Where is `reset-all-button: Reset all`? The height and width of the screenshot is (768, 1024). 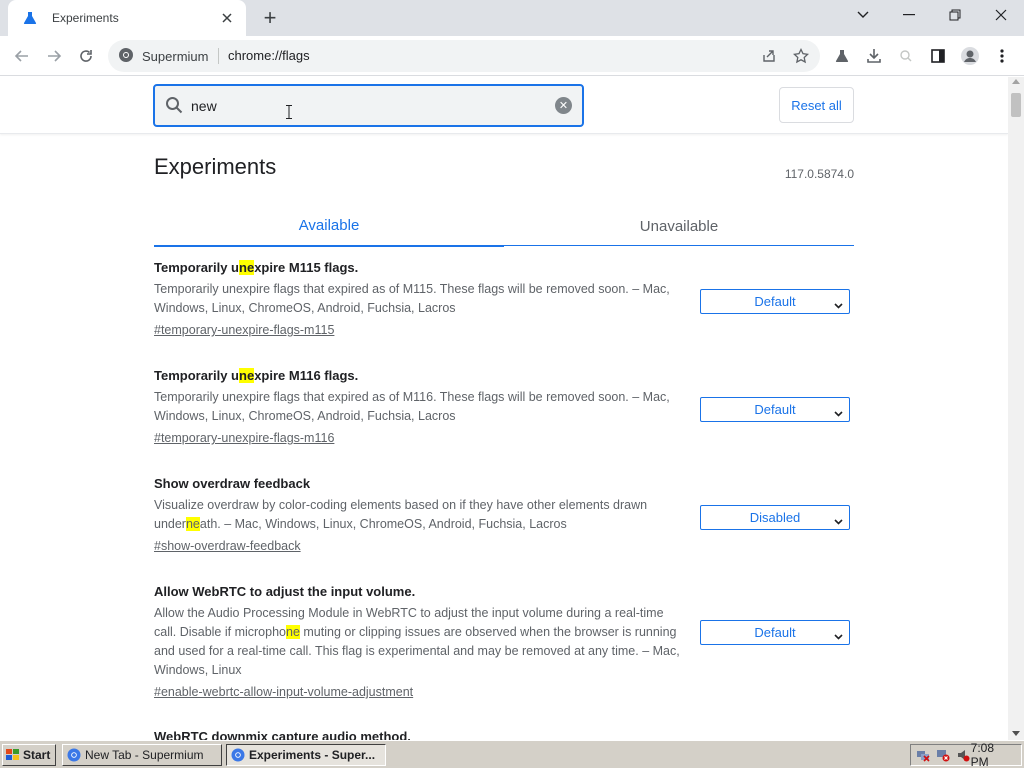 reset-all-button: Reset all is located at coordinates (816, 105).